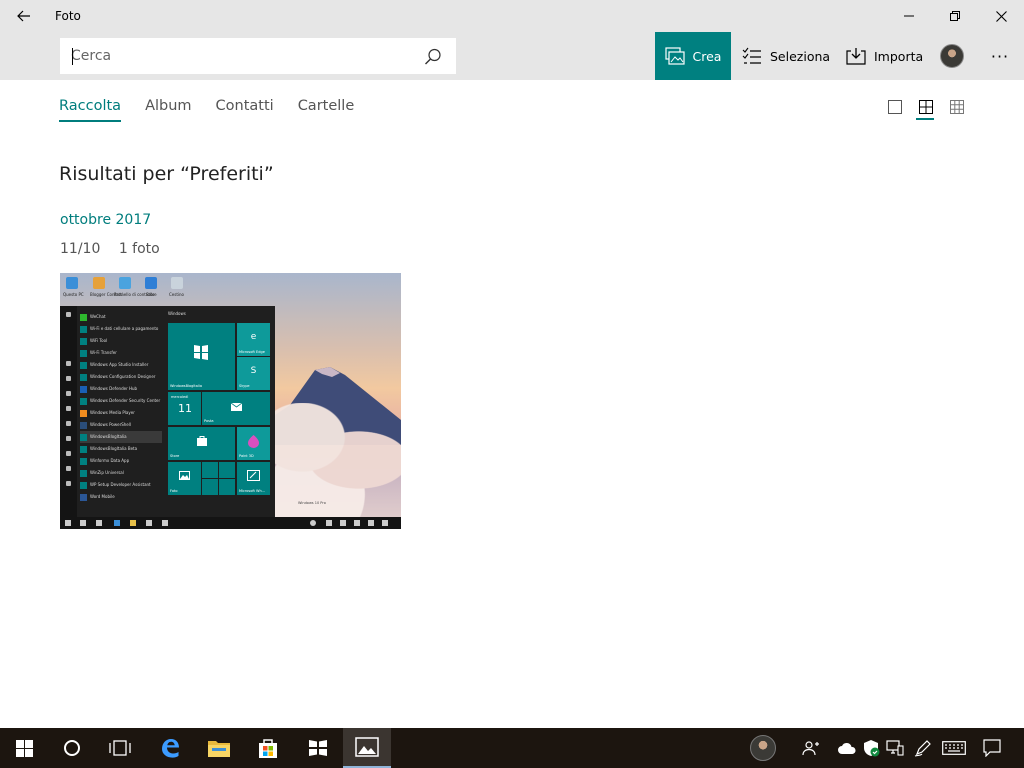  I want to click on search-box, so click(258, 56).